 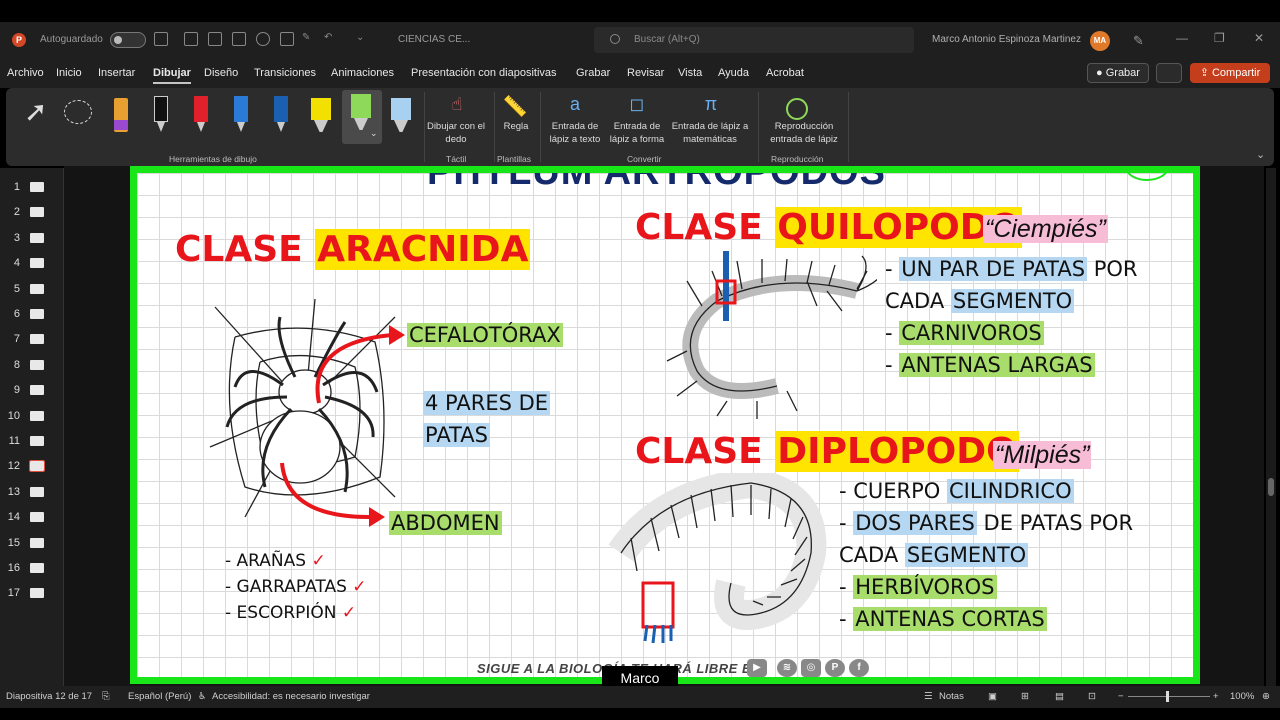 What do you see at coordinates (221, 73) in the screenshot?
I see `menu-diseno: Diseño` at bounding box center [221, 73].